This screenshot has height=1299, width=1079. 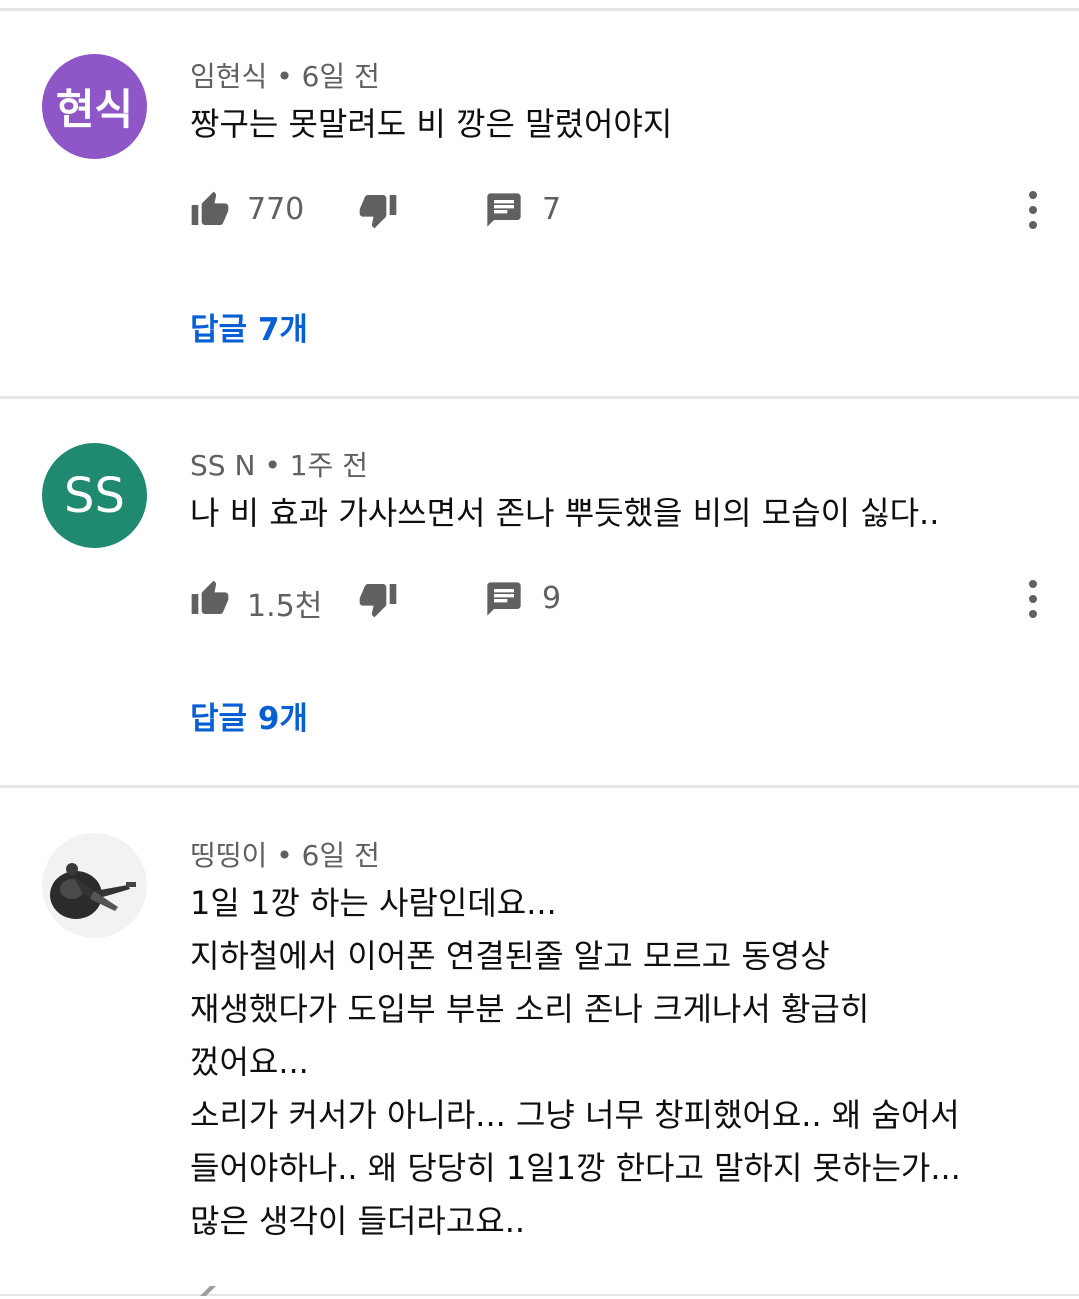 What do you see at coordinates (222, 465) in the screenshot?
I see `author-name: SS N` at bounding box center [222, 465].